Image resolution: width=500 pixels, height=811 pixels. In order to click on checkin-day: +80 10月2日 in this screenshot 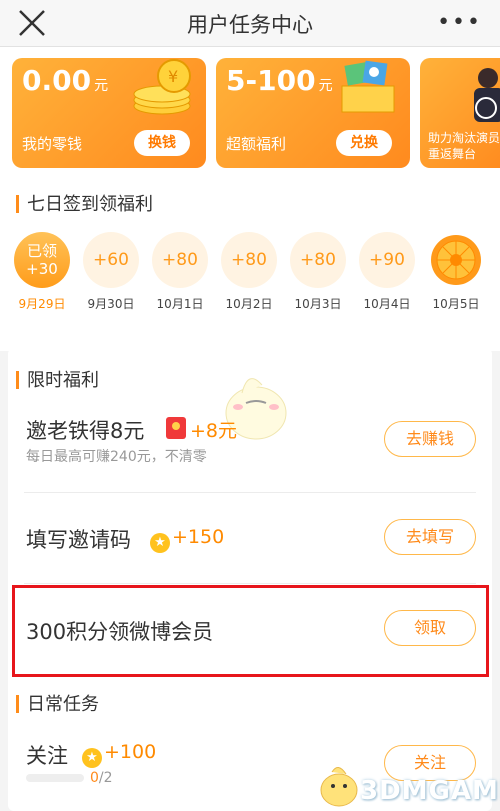, I will do `click(249, 272)`.